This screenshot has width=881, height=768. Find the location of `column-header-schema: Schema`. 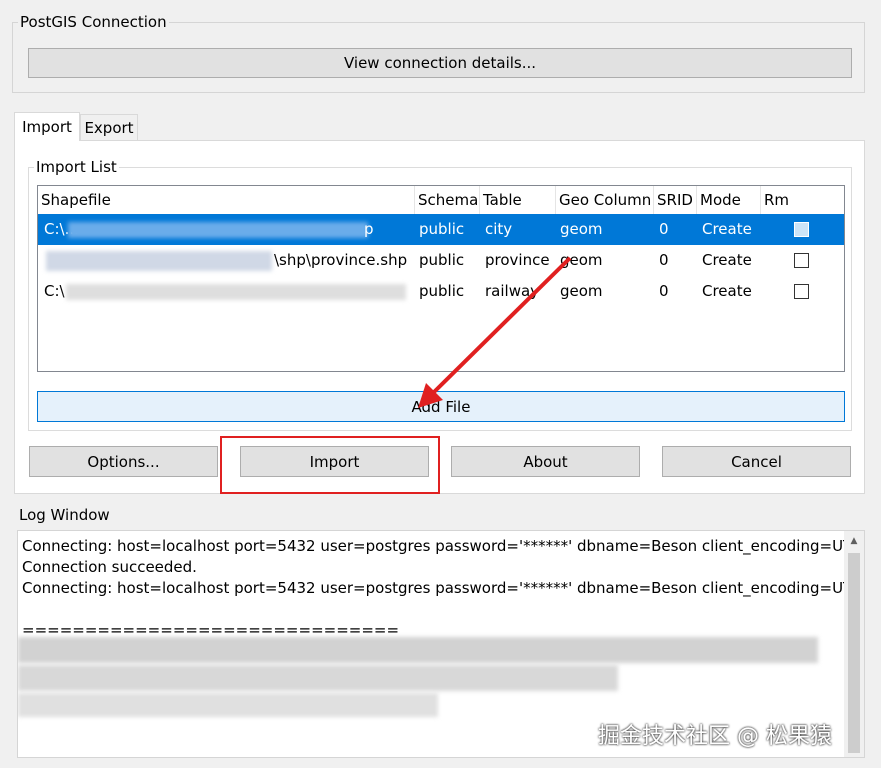

column-header-schema: Schema is located at coordinates (447, 200).